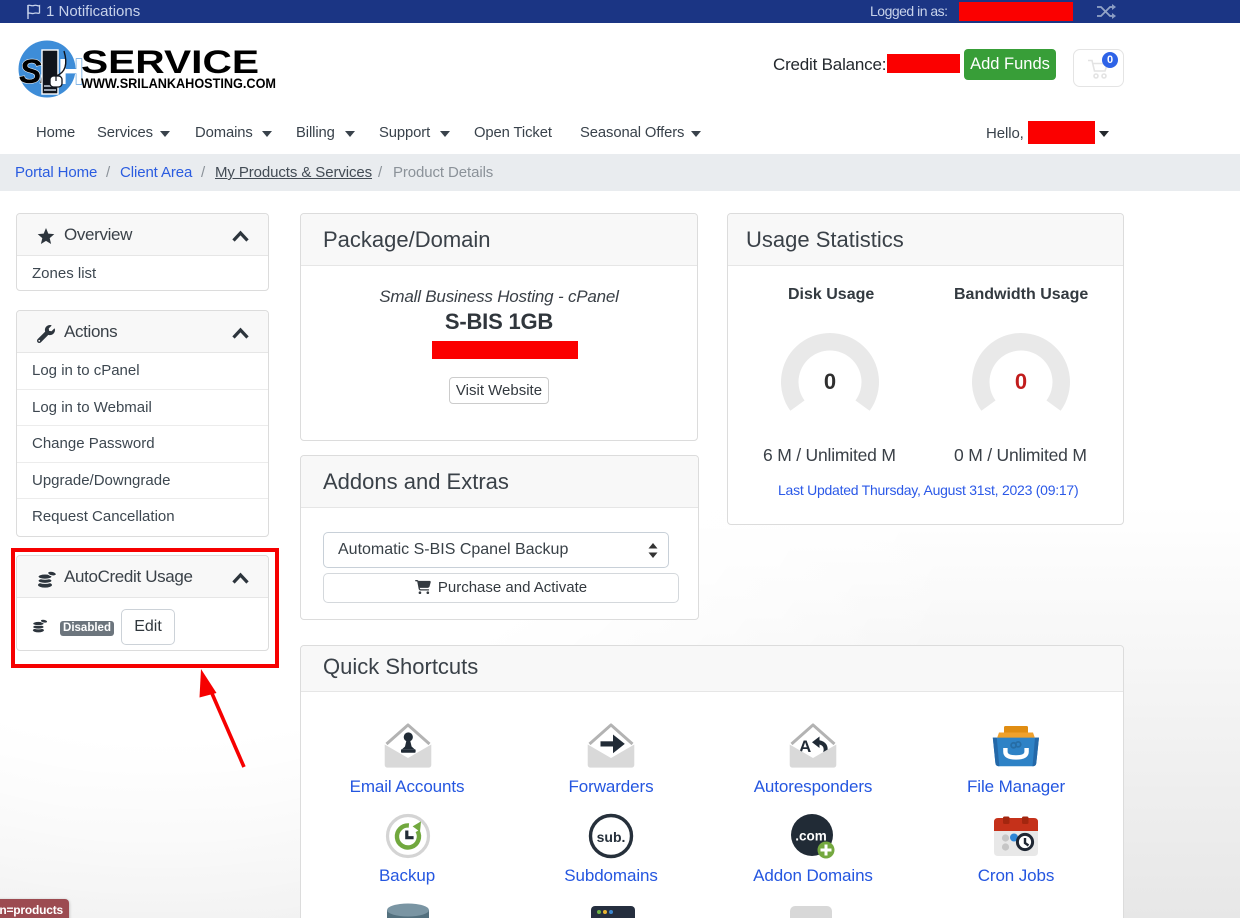 The height and width of the screenshot is (918, 1240). What do you see at coordinates (170, 62) in the screenshot?
I see `svg-text: SERVICE` at bounding box center [170, 62].